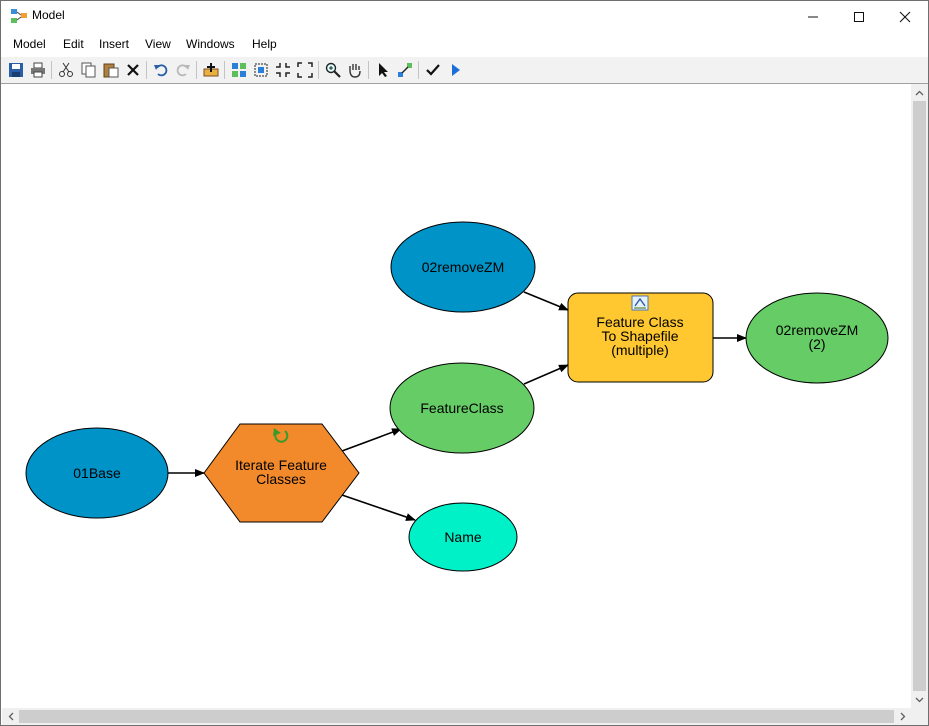 This screenshot has height=726, width=929. I want to click on maximize-button, so click(859, 16).